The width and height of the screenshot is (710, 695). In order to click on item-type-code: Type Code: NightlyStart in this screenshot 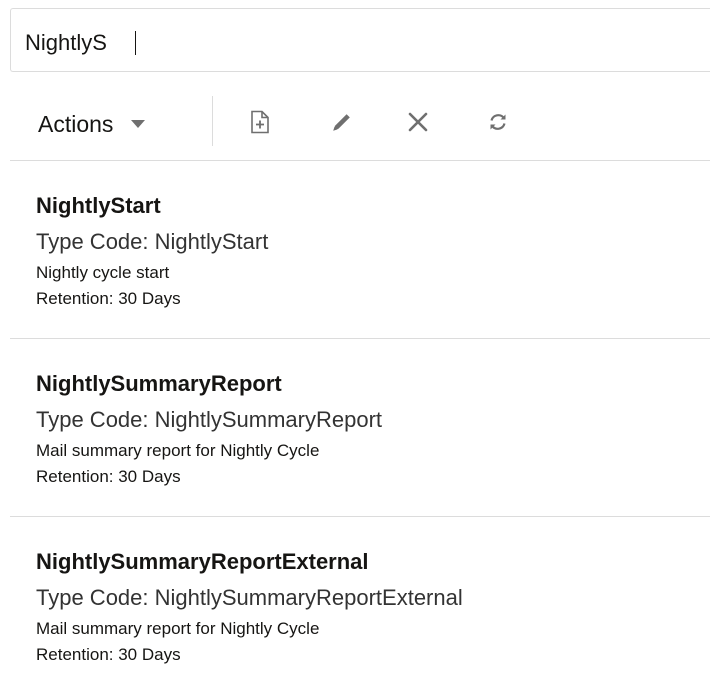, I will do `click(152, 241)`.